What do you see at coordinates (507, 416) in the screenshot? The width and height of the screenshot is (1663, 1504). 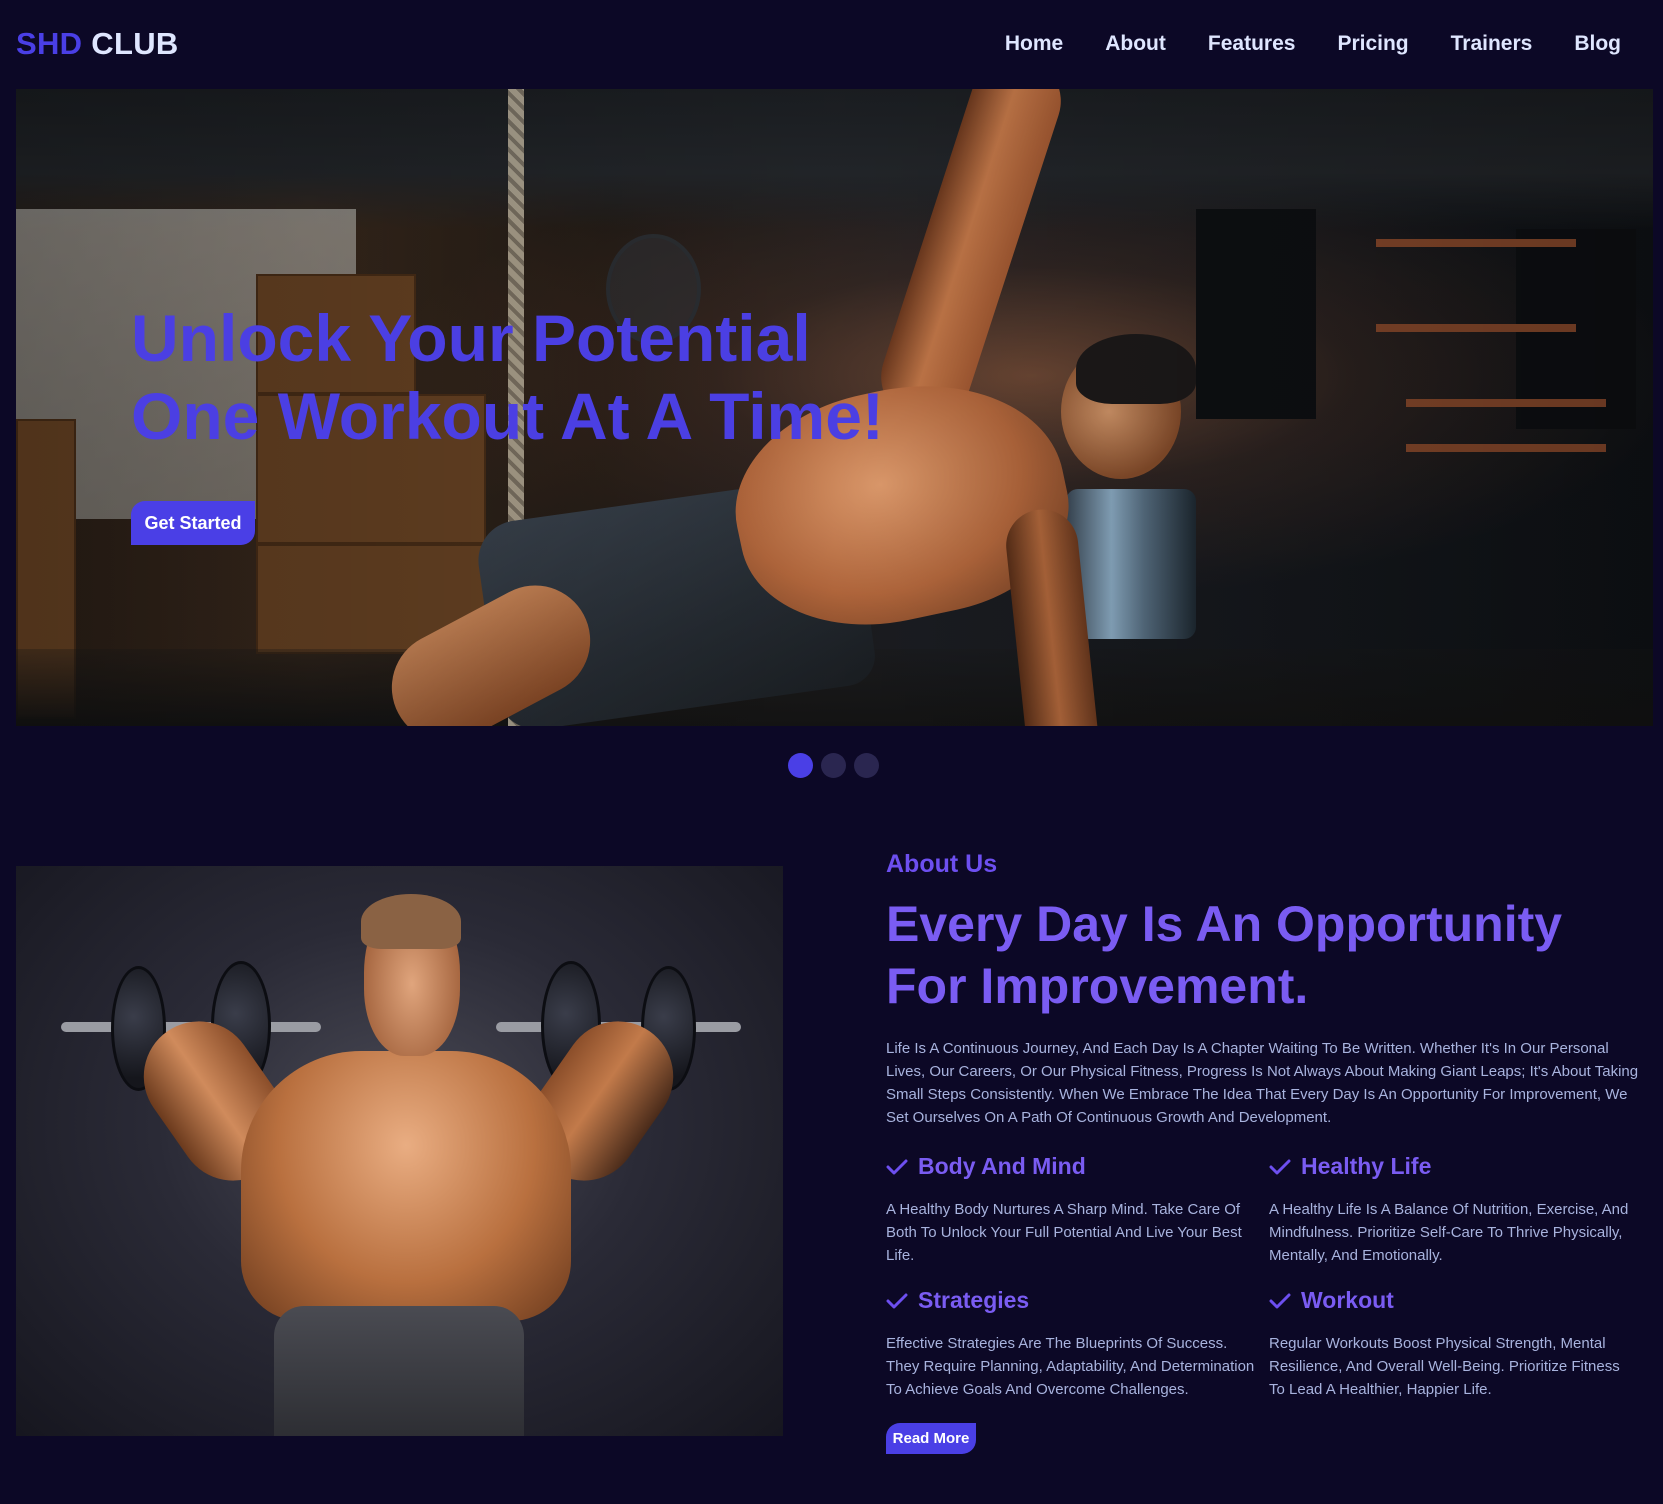 I see `hero-title-line2: One Workout At A Time!` at bounding box center [507, 416].